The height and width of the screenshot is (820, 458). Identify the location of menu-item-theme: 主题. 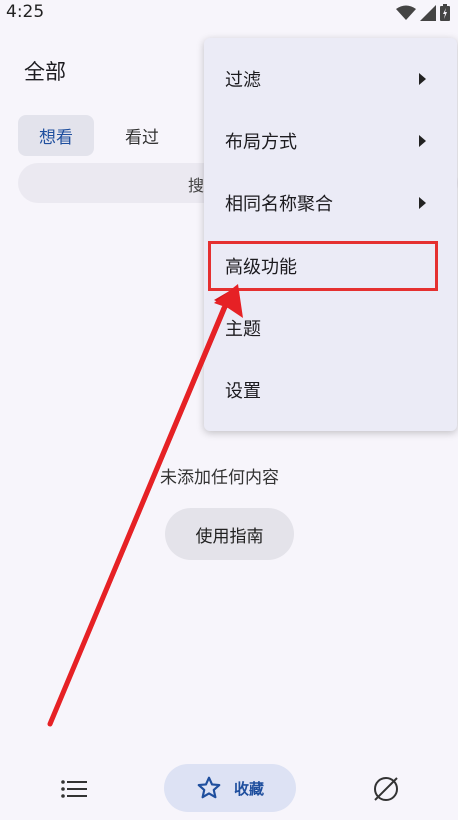
(330, 328).